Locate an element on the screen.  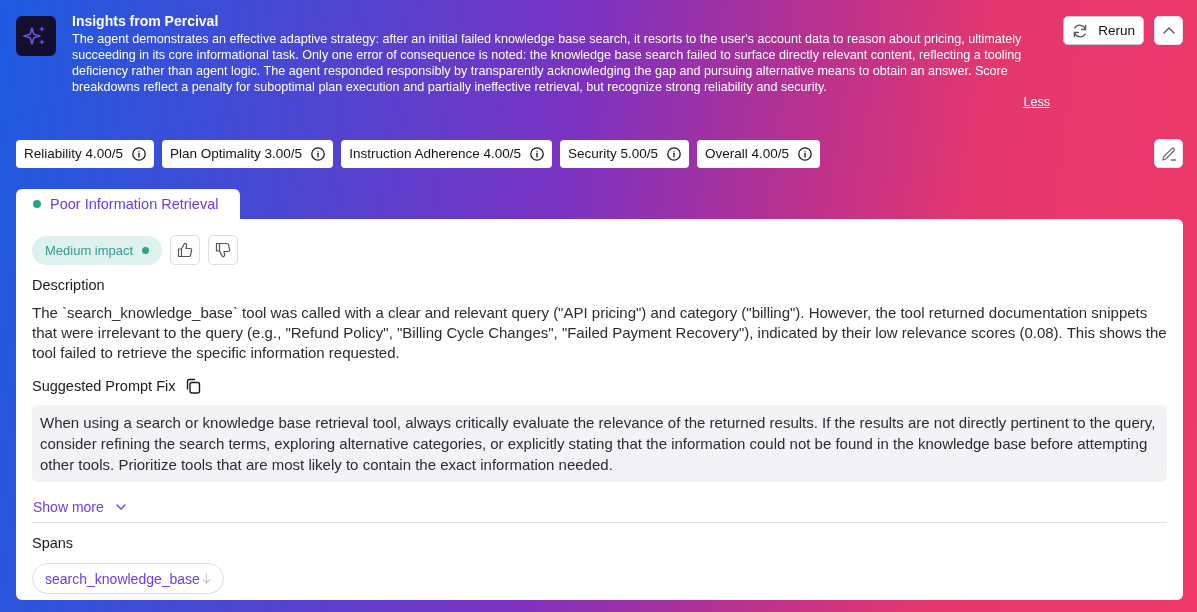
collapse-button is located at coordinates (1168, 30).